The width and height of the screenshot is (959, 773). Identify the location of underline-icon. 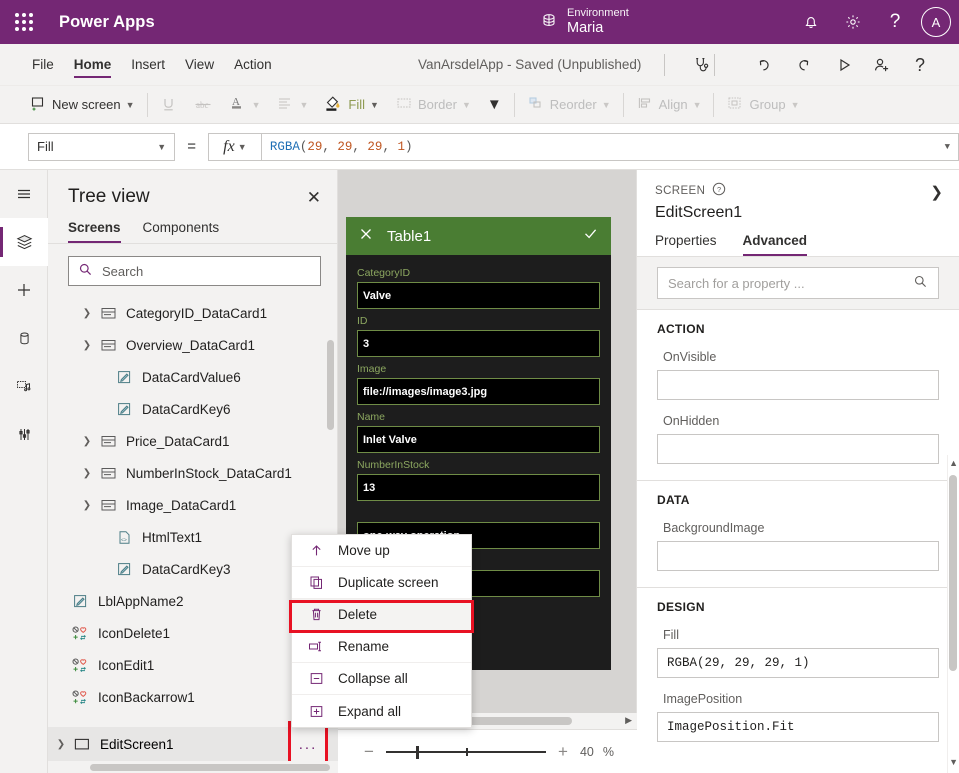
(168, 105).